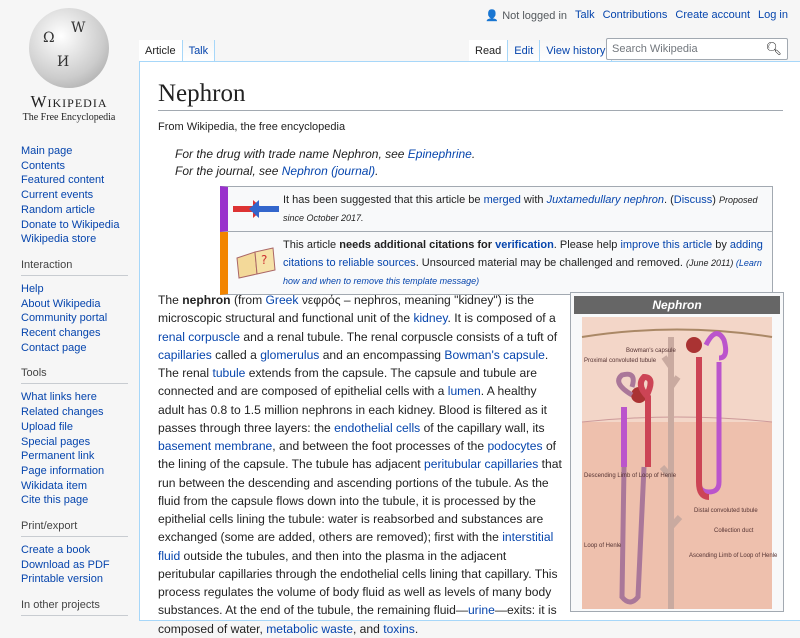 The width and height of the screenshot is (800, 638). Describe the element at coordinates (79, 239) in the screenshot. I see `sidebar-item-wikipedia-store: Wikipedia store` at that location.